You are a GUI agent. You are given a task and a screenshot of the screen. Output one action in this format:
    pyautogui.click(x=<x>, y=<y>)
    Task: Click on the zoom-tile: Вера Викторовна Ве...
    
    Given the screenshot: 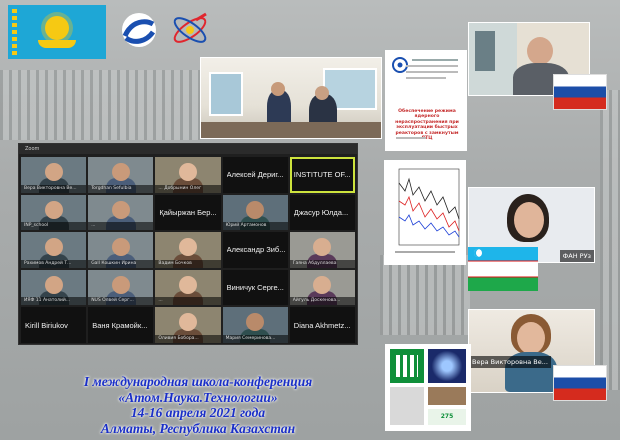 What is the action you would take?
    pyautogui.click(x=54, y=175)
    